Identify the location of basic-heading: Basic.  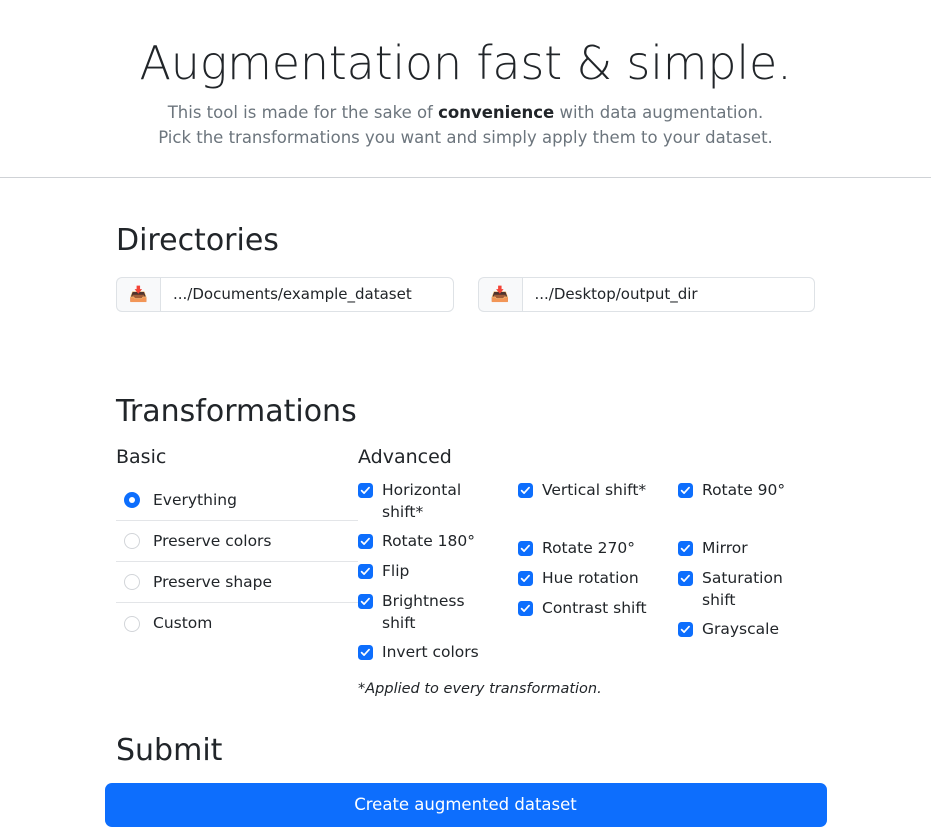
(141, 456).